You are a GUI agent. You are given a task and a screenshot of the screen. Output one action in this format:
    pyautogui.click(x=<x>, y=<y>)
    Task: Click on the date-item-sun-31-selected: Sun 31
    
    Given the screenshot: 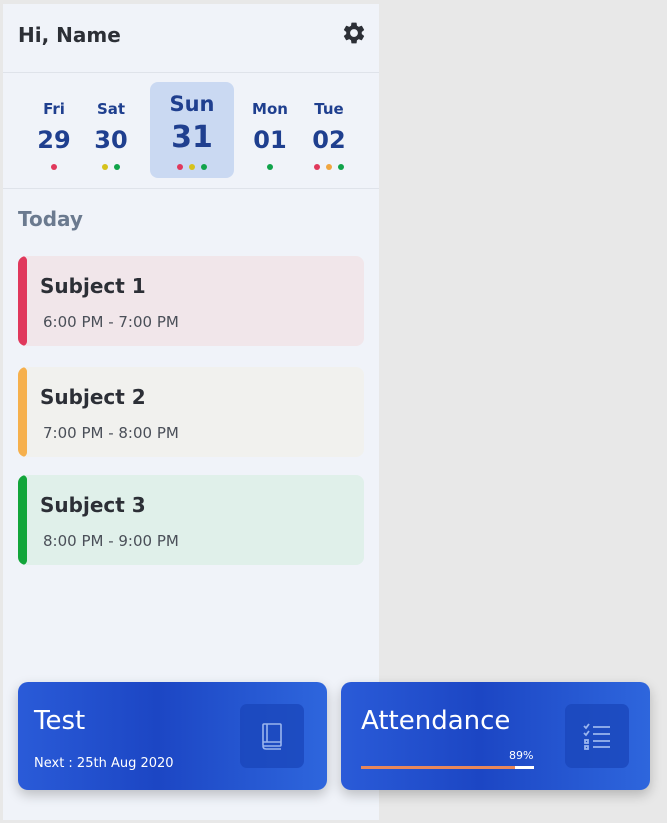 What is the action you would take?
    pyautogui.click(x=192, y=130)
    